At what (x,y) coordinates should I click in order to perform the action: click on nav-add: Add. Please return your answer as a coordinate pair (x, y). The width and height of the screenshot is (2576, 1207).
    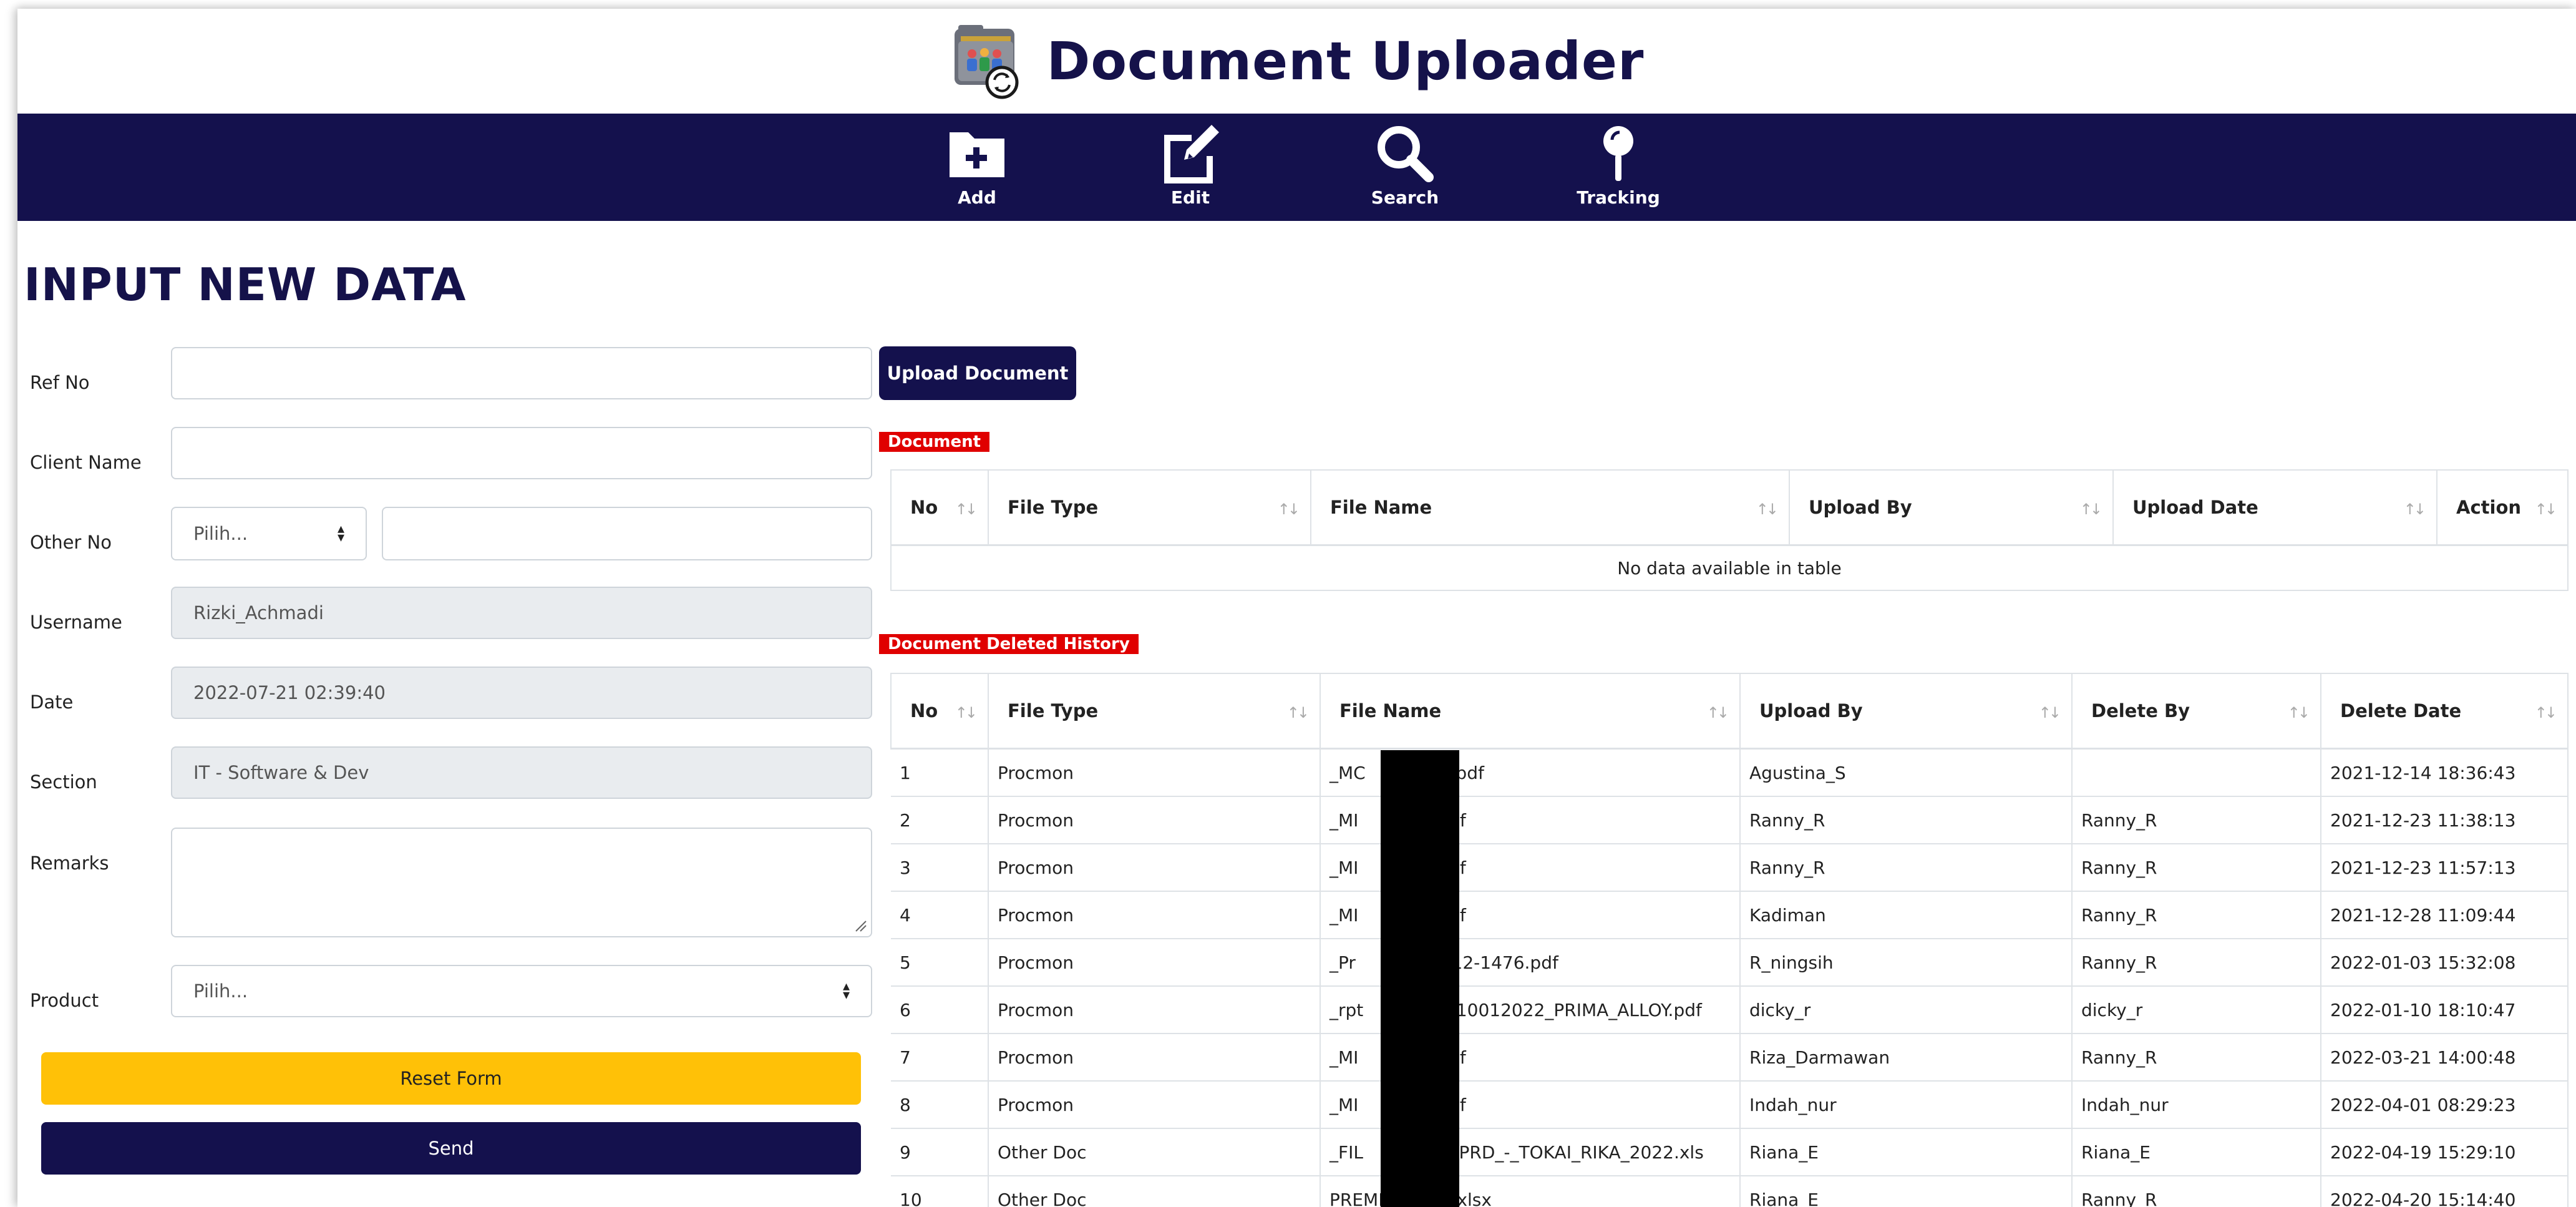
    Looking at the image, I should click on (977, 169).